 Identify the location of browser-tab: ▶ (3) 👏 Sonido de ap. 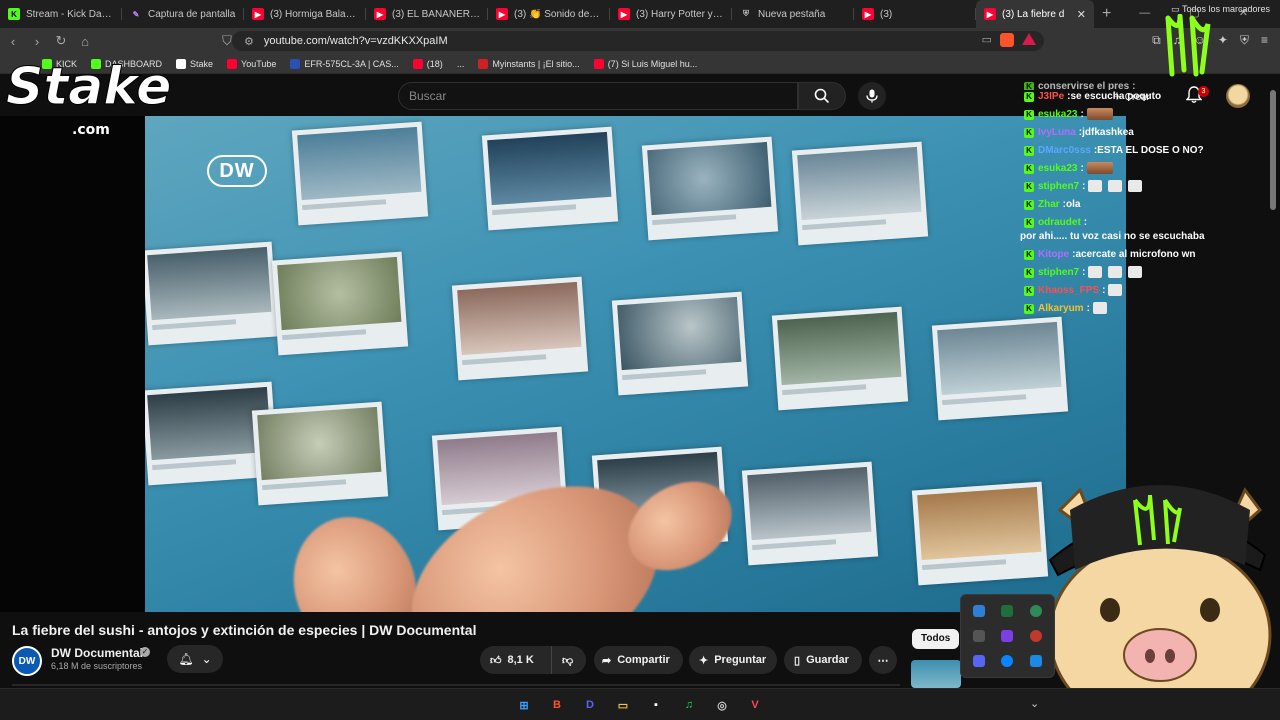
(549, 14).